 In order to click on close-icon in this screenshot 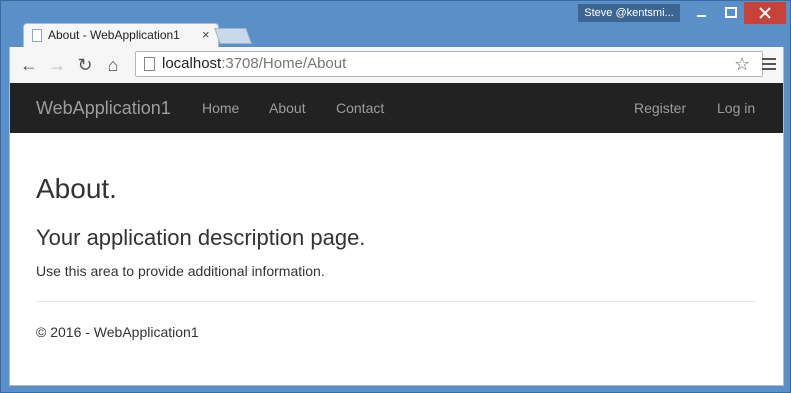, I will do `click(765, 13)`.